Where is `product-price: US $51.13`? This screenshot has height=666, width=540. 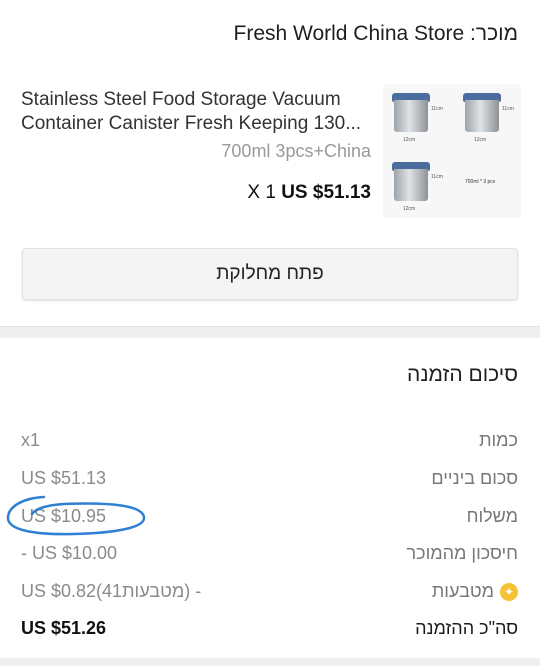 product-price: US $51.13 is located at coordinates (326, 192).